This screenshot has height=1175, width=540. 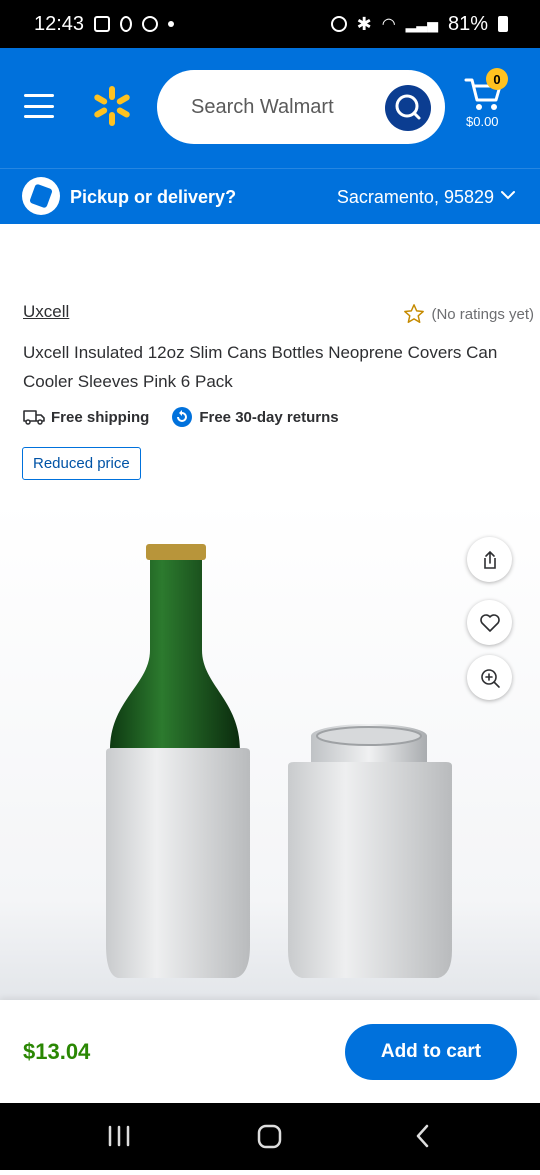 I want to click on home-icon, so click(x=269, y=1136).